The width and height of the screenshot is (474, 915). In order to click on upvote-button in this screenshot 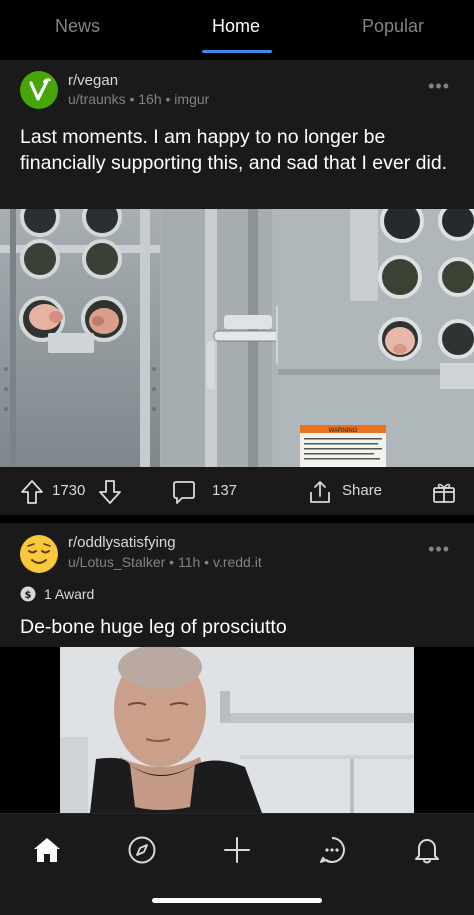, I will do `click(32, 492)`.